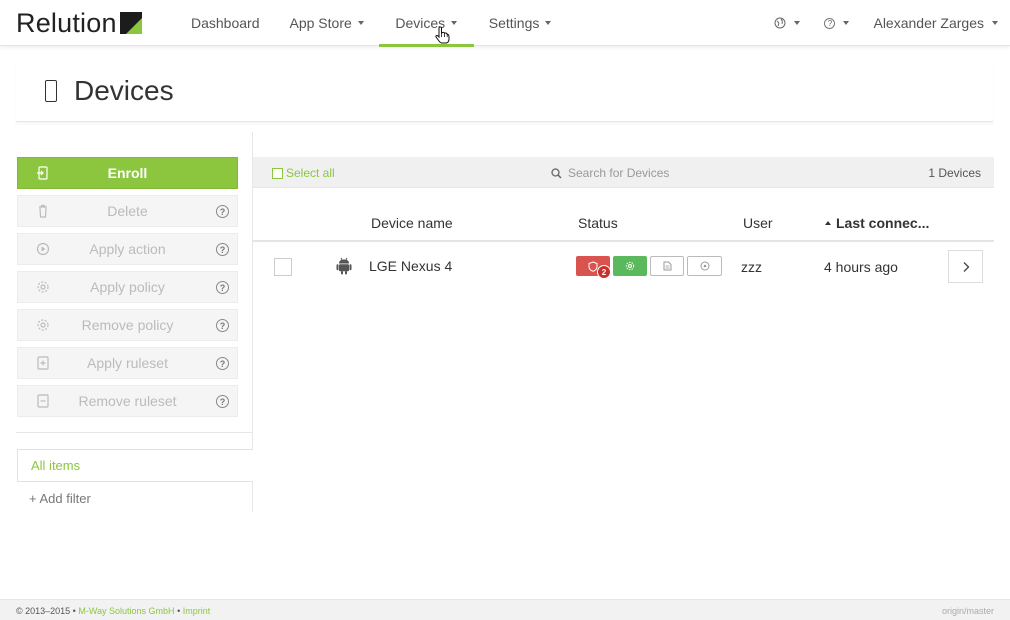  I want to click on nav-dashboard-label: Dashboard, so click(225, 23).